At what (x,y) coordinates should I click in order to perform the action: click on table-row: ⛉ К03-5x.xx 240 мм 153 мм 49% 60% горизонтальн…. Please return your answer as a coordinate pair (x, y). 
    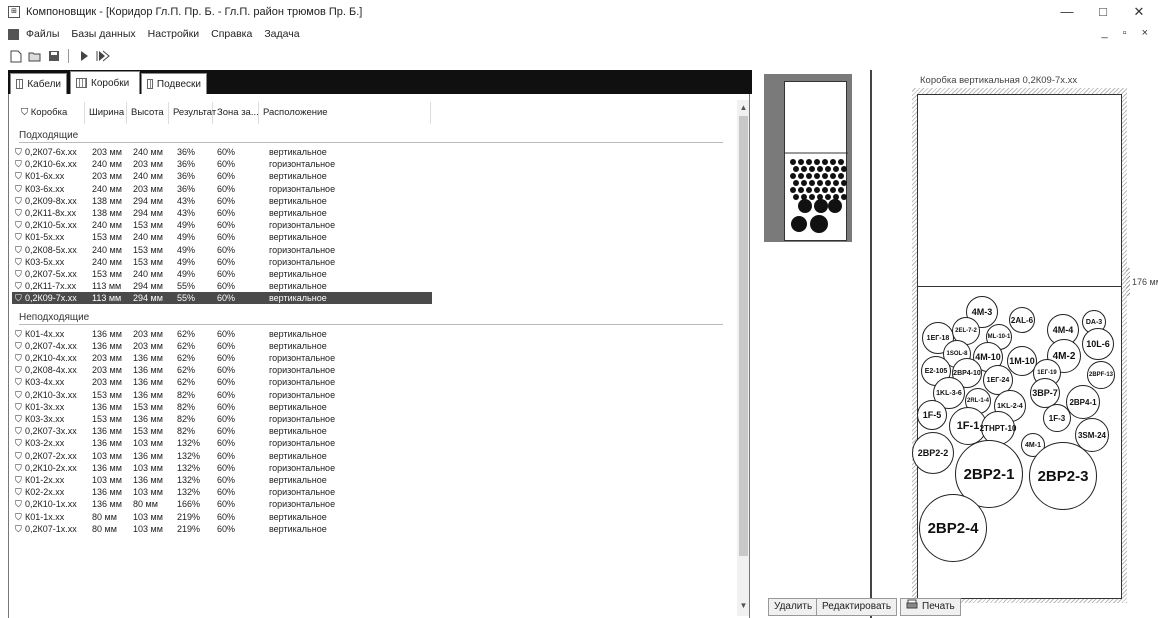
    Looking at the image, I should click on (222, 262).